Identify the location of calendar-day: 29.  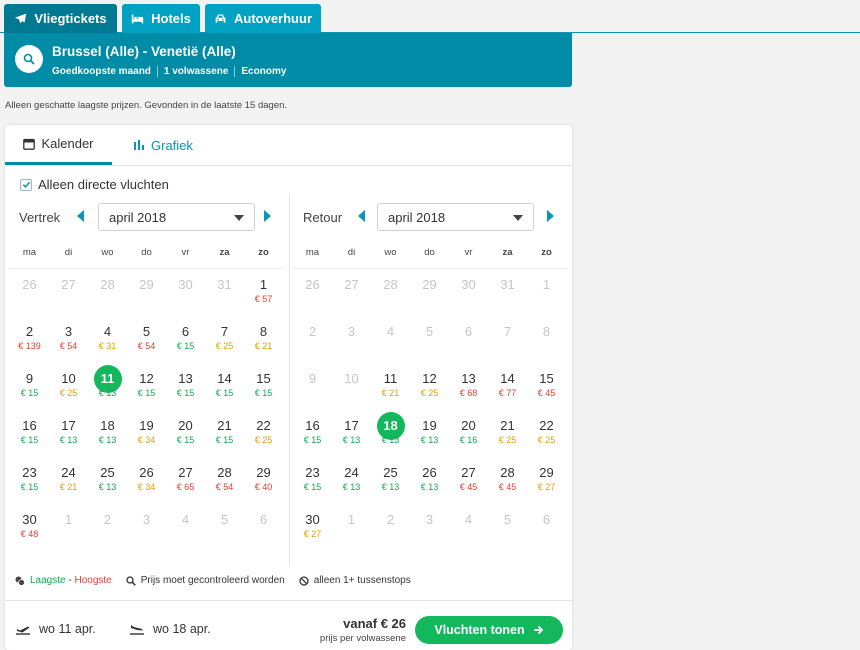
(429, 292).